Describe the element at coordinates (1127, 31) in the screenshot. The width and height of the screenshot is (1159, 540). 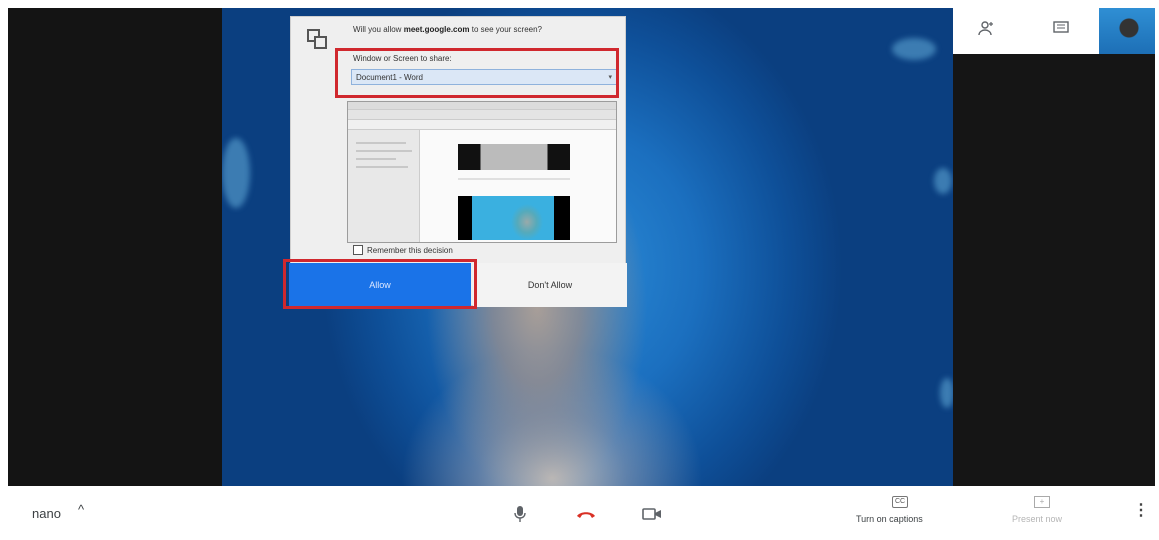
I see `self-view-thumbnail` at that location.